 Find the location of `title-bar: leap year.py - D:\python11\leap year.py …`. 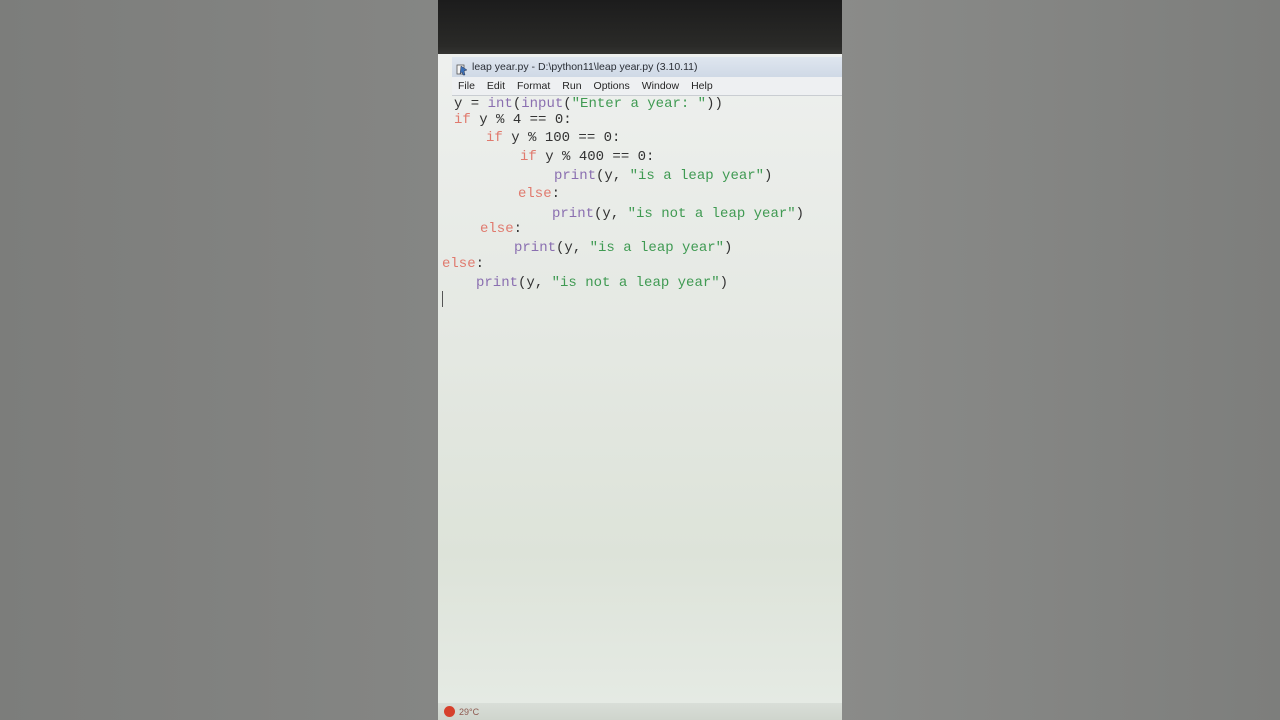

title-bar: leap year.py - D:\python11\leap year.py … is located at coordinates (647, 67).